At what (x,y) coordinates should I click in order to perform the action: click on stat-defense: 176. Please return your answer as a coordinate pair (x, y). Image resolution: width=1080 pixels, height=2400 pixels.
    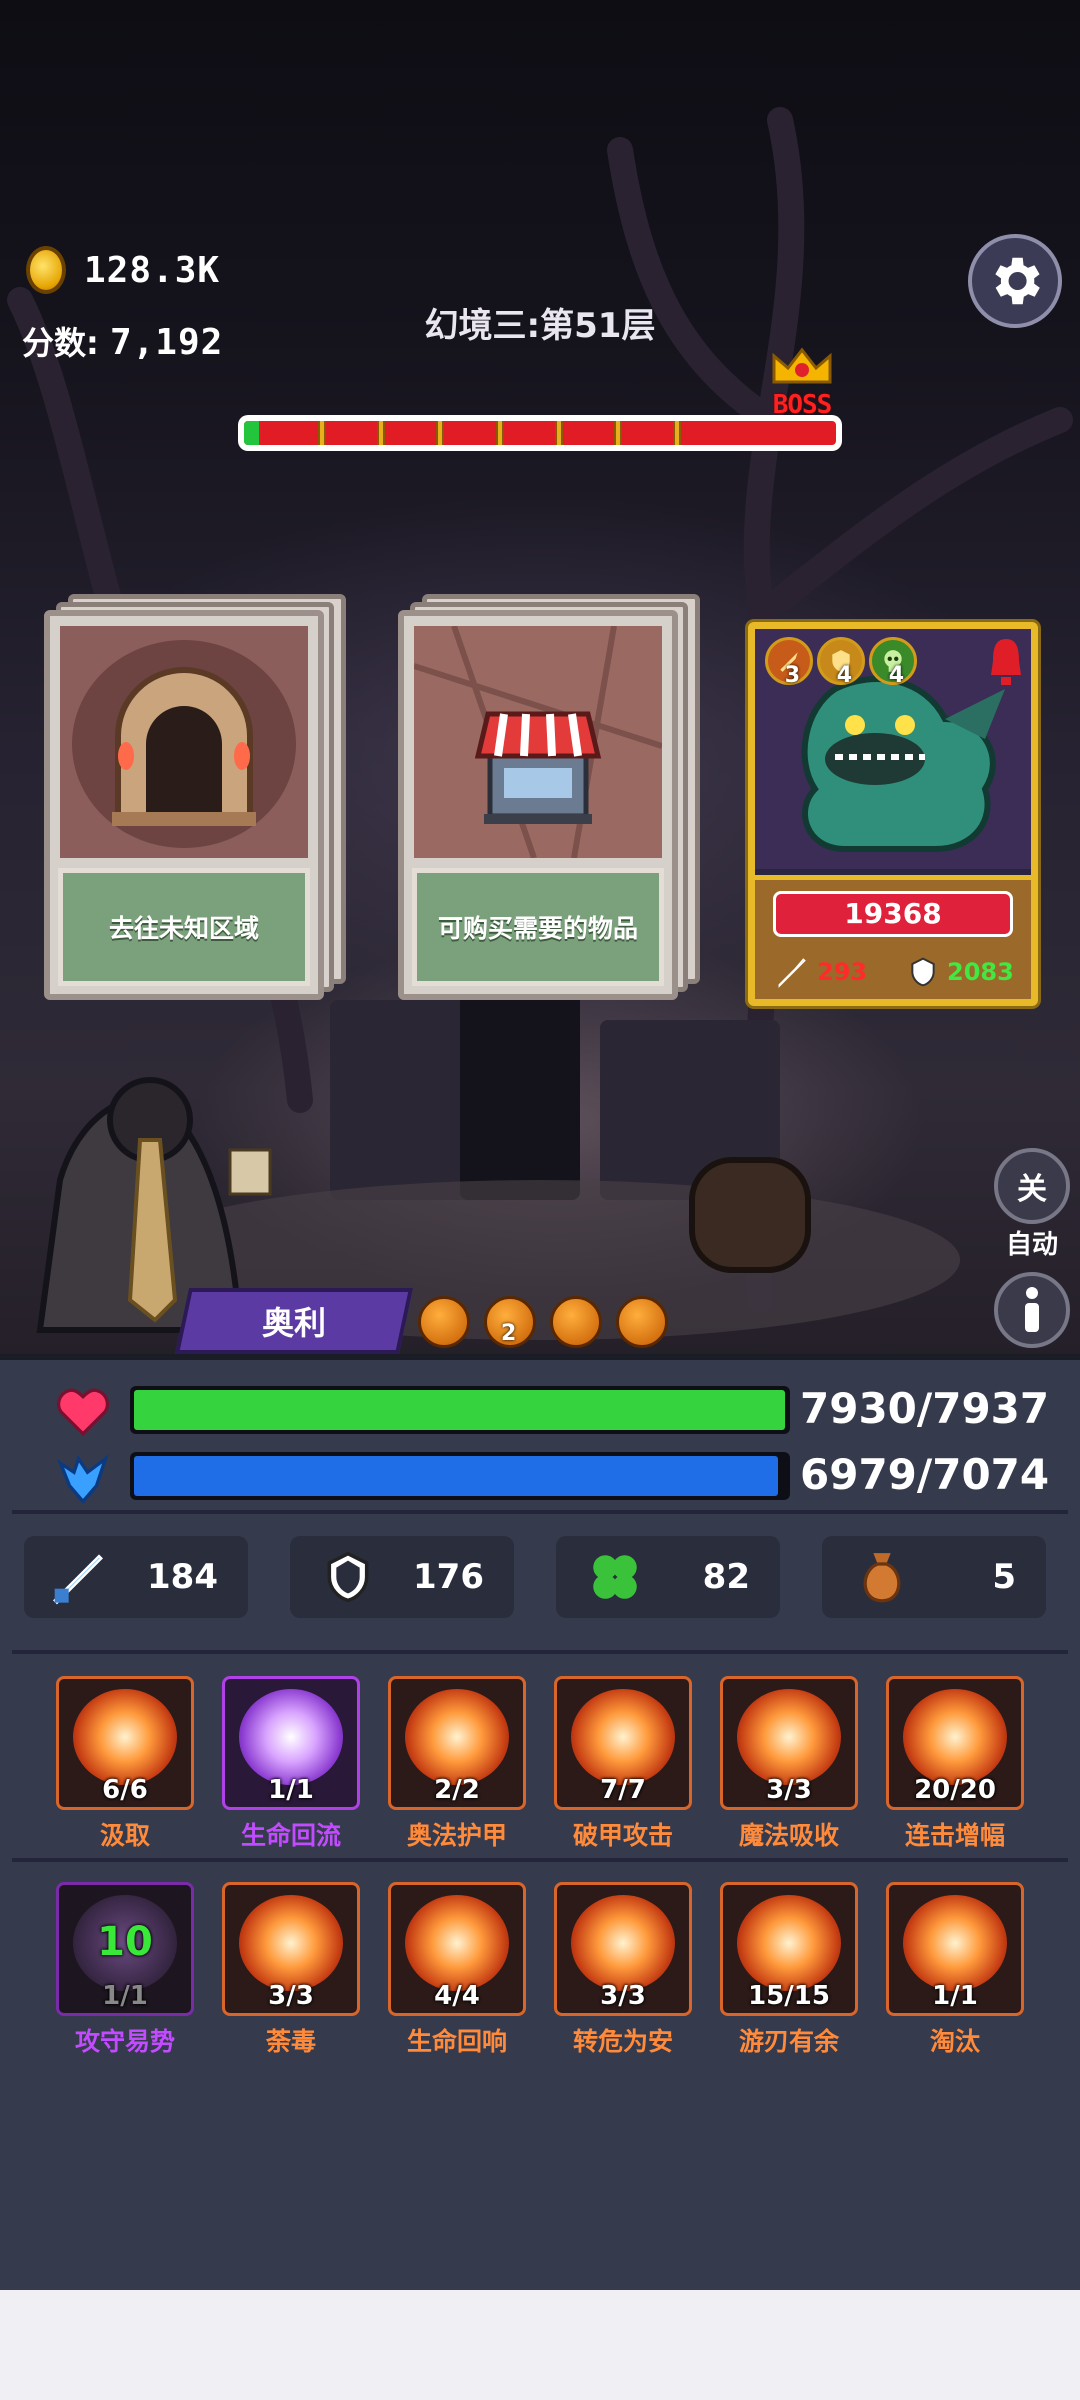
    Looking at the image, I should click on (402, 1577).